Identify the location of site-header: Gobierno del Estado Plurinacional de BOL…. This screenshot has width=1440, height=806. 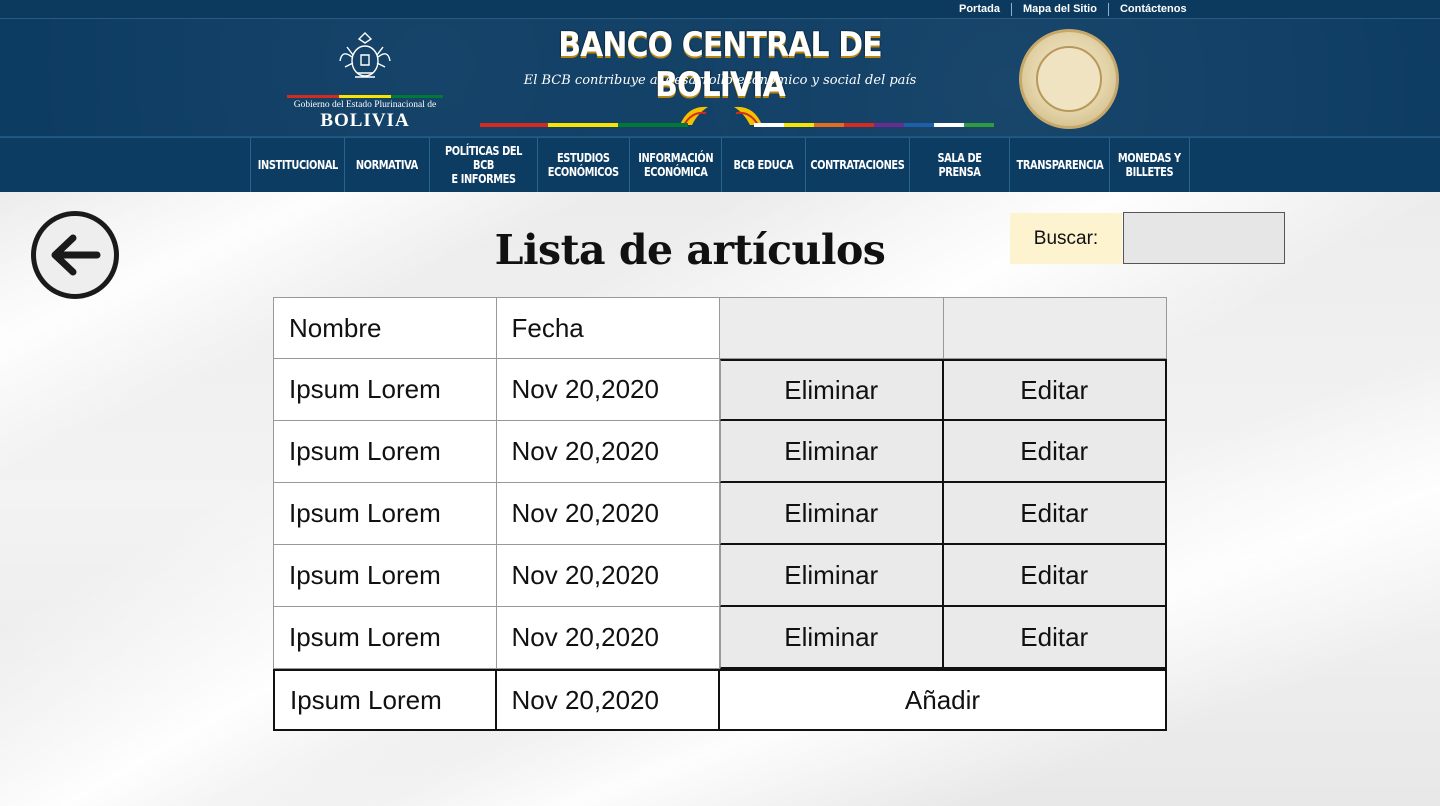
(720, 78).